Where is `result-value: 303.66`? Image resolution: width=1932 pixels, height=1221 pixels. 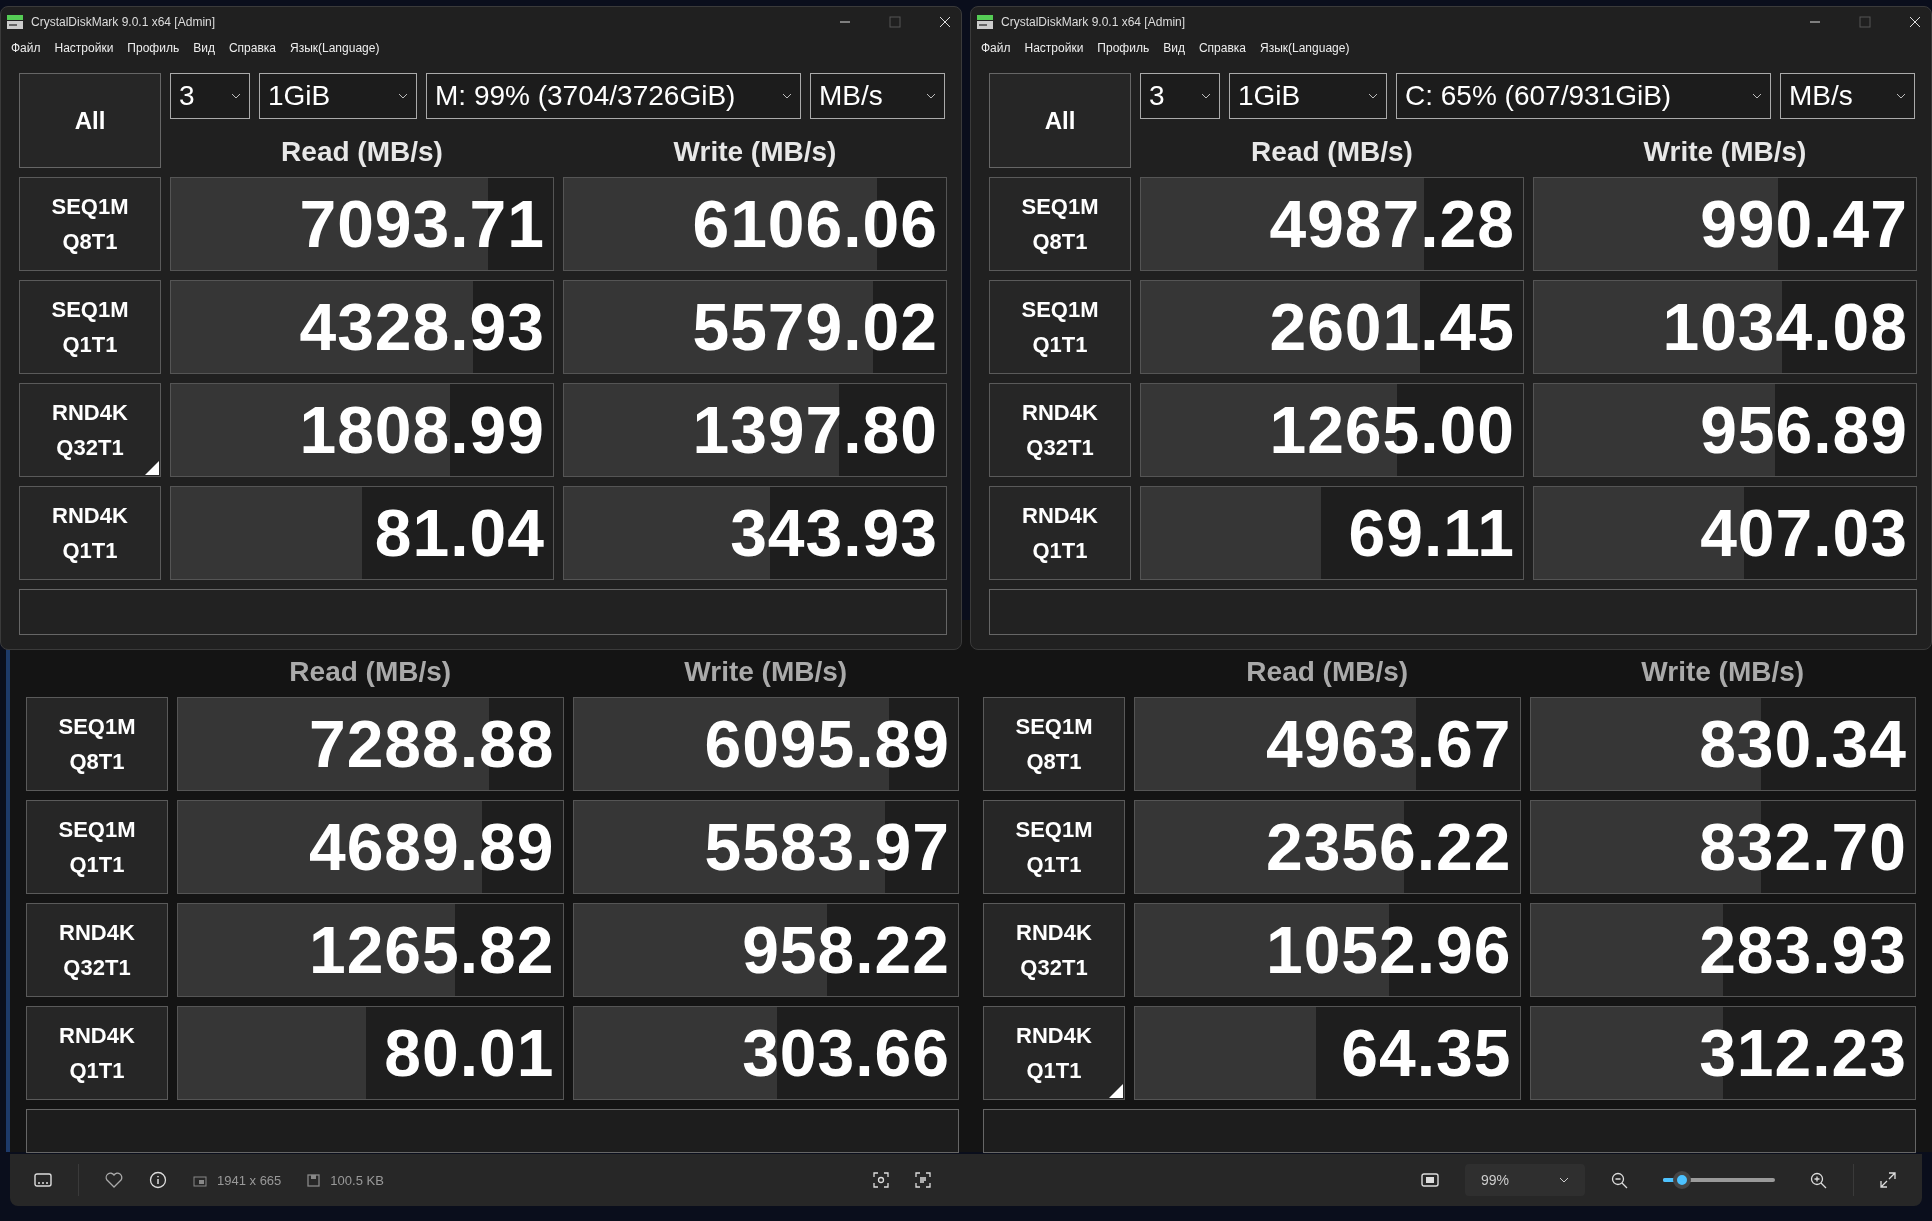 result-value: 303.66 is located at coordinates (846, 1053).